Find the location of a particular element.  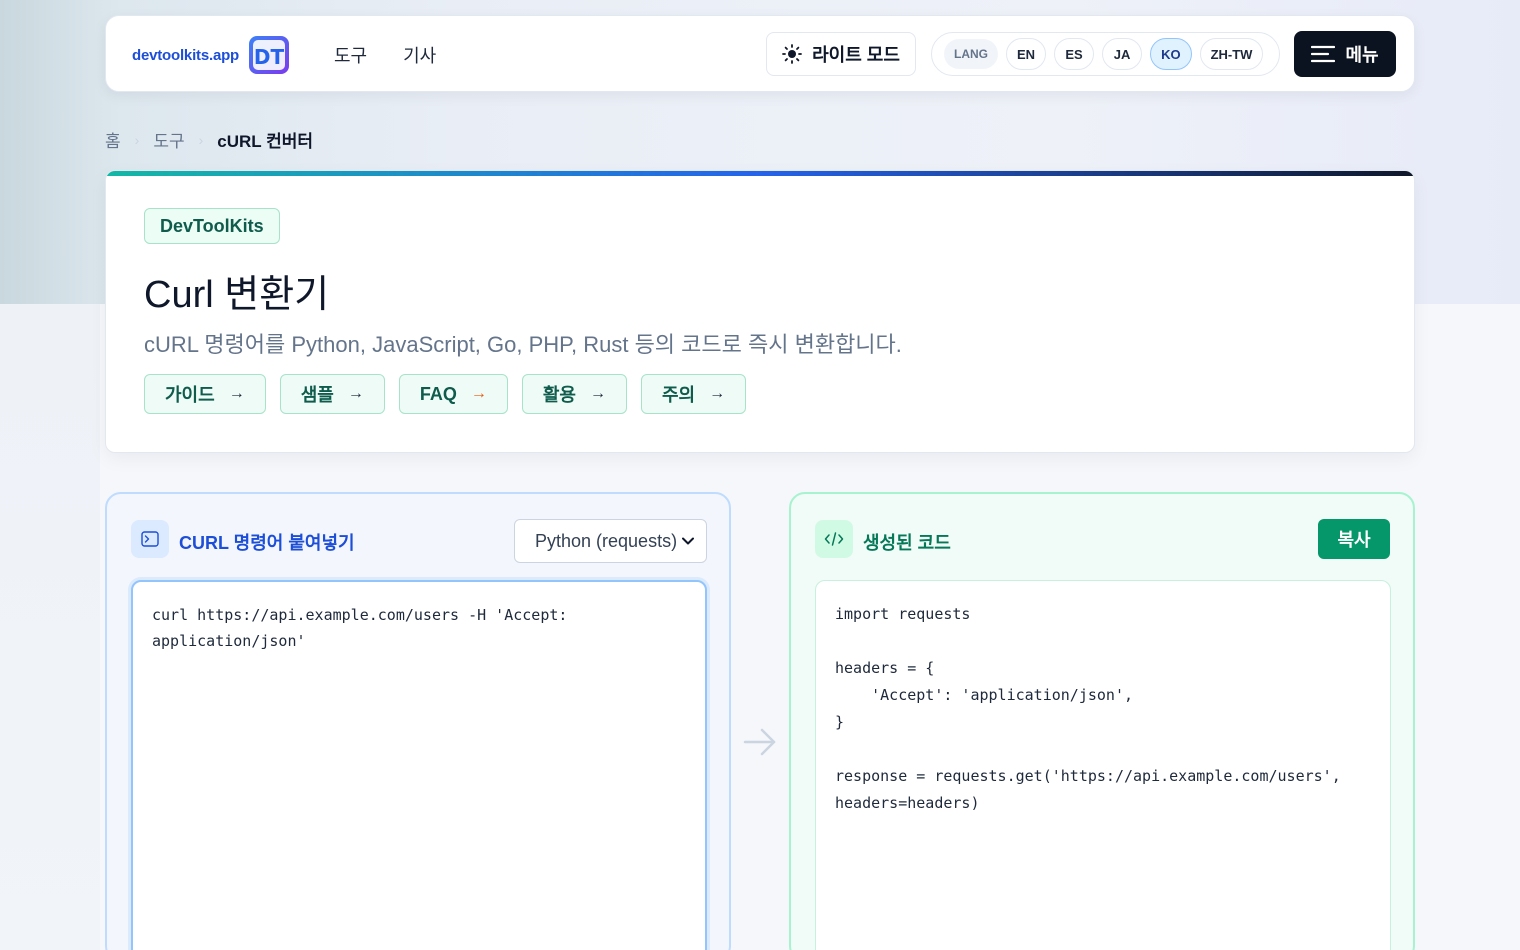

main-nav: 도구 기사 is located at coordinates (385, 55).